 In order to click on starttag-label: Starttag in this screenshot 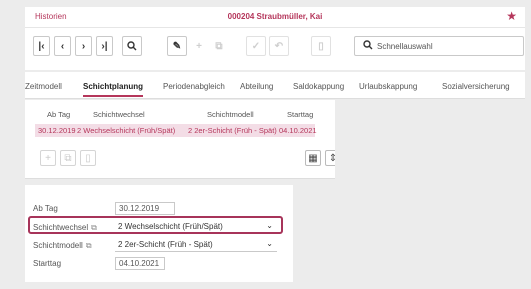, I will do `click(47, 263)`.